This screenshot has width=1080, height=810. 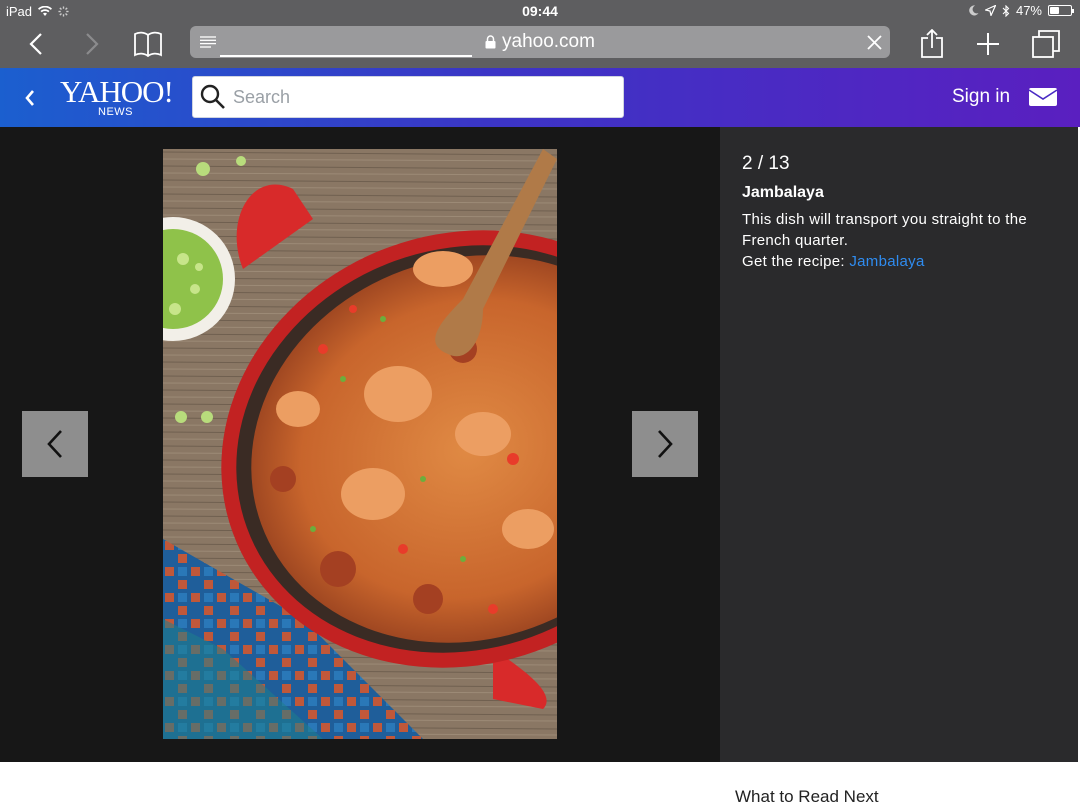 I want to click on address-bar: yahoo.com, so click(x=540, y=42).